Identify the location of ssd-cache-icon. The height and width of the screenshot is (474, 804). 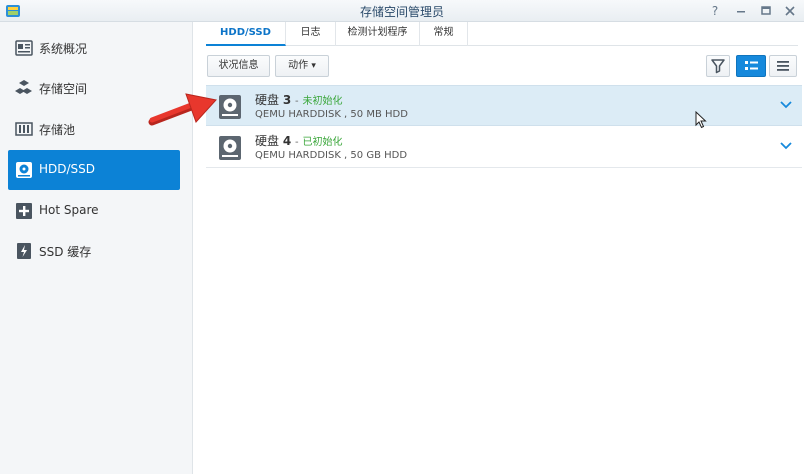
(24, 251).